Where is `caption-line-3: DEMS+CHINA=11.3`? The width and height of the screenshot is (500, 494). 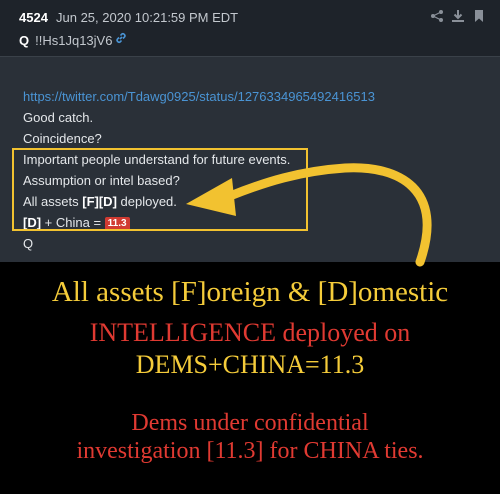 caption-line-3: DEMS+CHINA=11.3 is located at coordinates (250, 364).